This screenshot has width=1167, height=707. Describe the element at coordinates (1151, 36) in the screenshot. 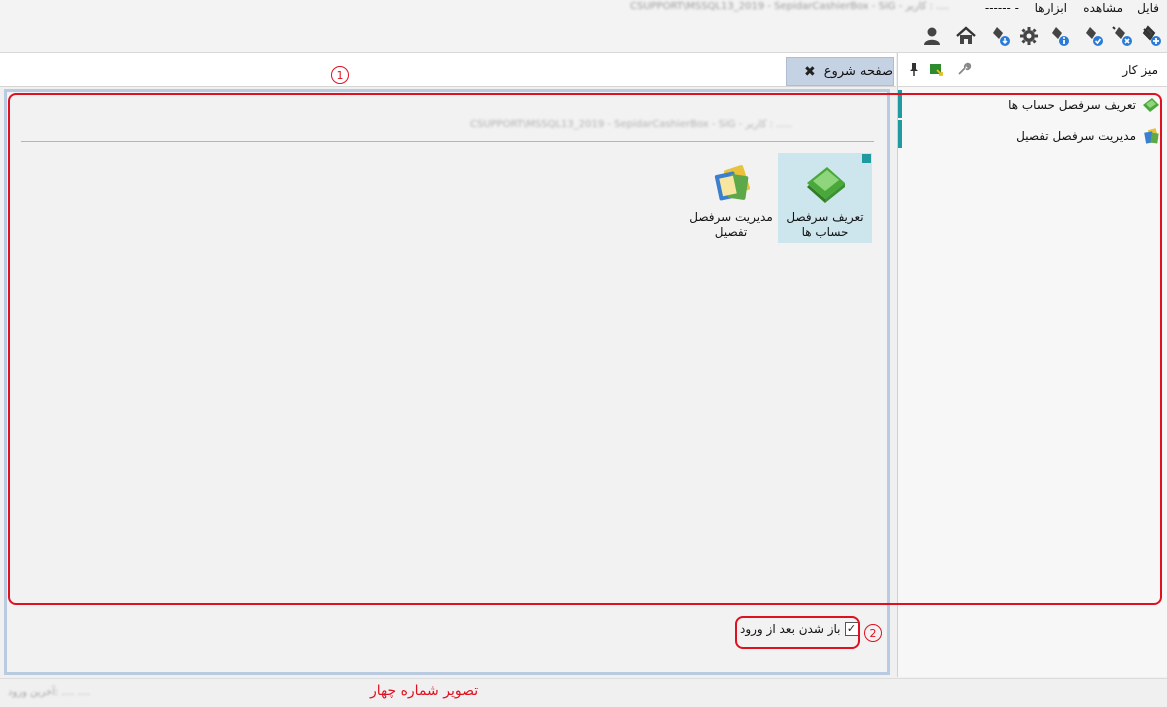

I see `plug-add-icon` at that location.